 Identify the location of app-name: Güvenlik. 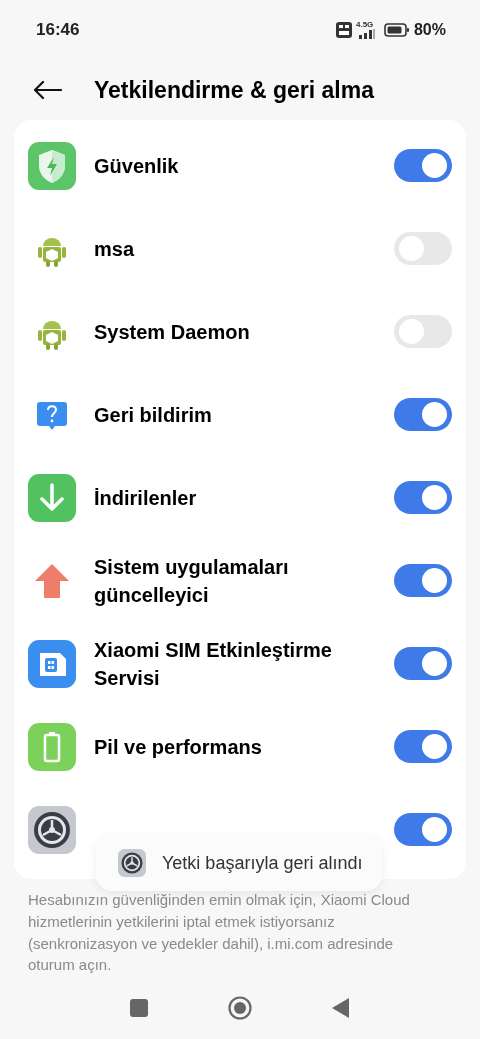
(137, 166).